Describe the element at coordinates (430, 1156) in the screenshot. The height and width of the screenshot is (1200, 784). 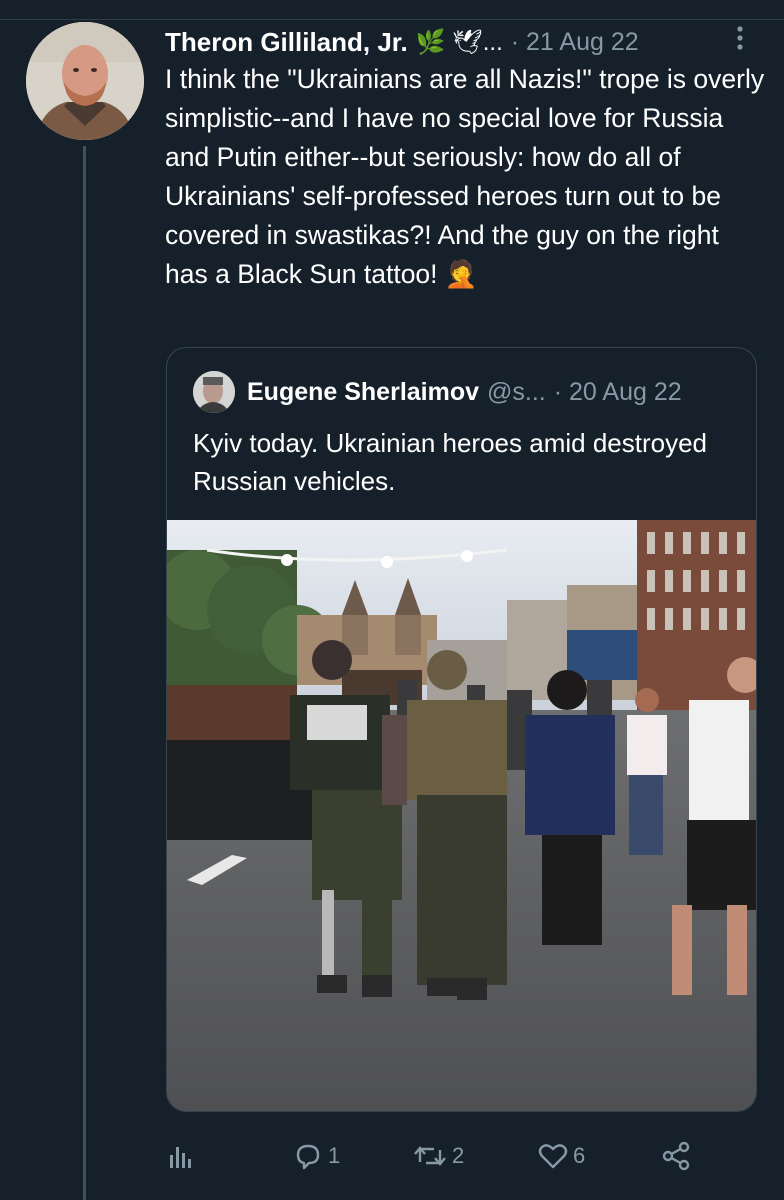
I see `retweet-icon` at that location.